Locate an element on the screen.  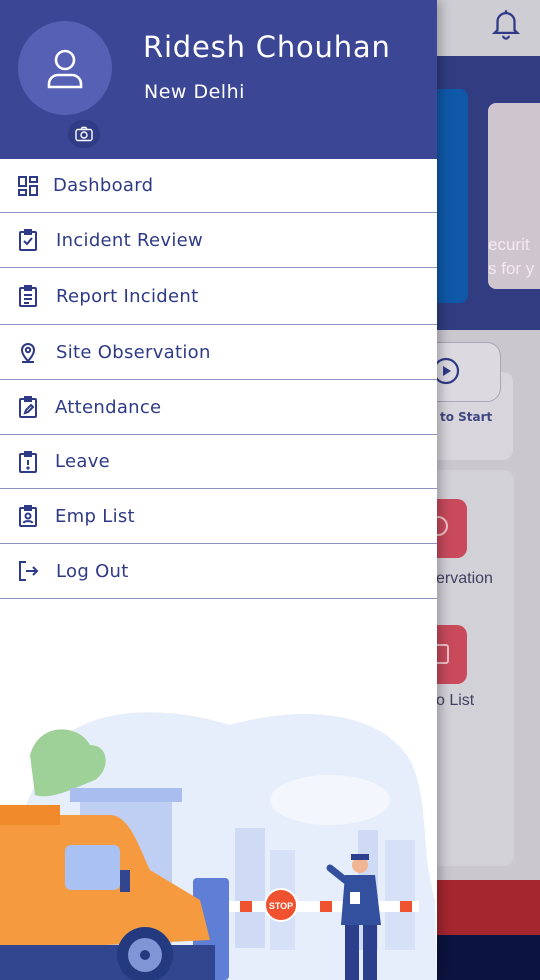
menu-item-leave: Leave is located at coordinates (218, 462).